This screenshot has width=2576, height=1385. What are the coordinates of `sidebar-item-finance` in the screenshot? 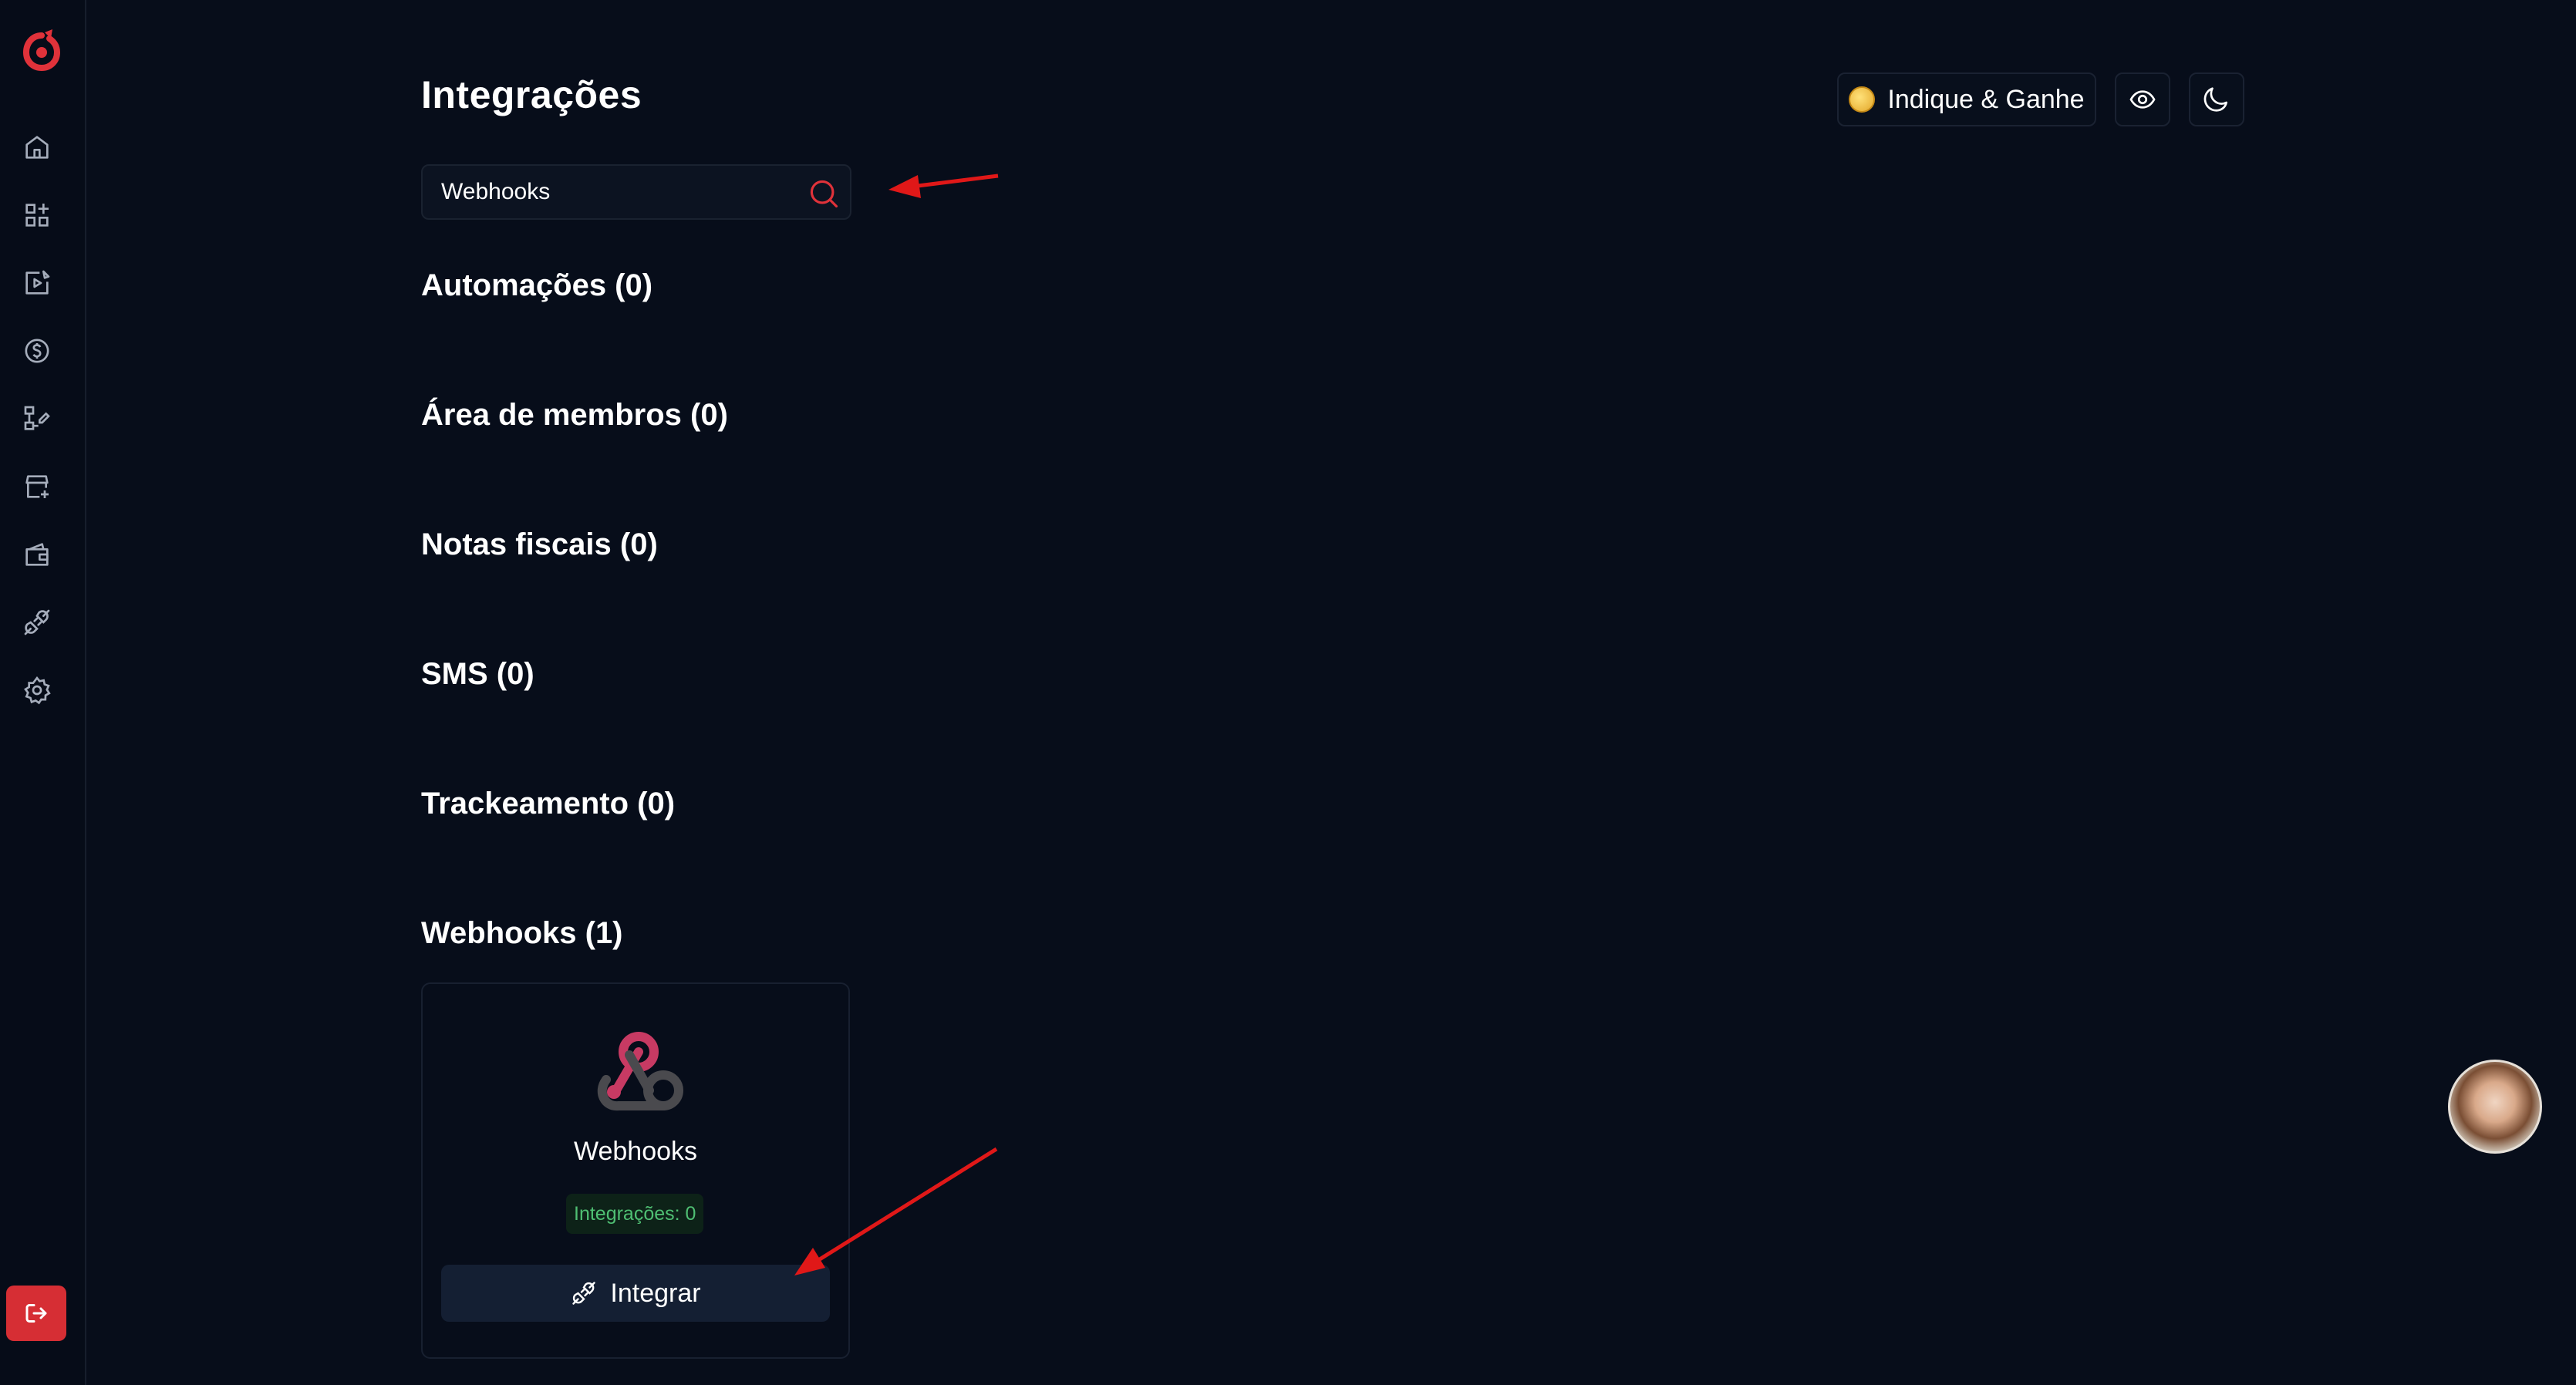 It's located at (37, 351).